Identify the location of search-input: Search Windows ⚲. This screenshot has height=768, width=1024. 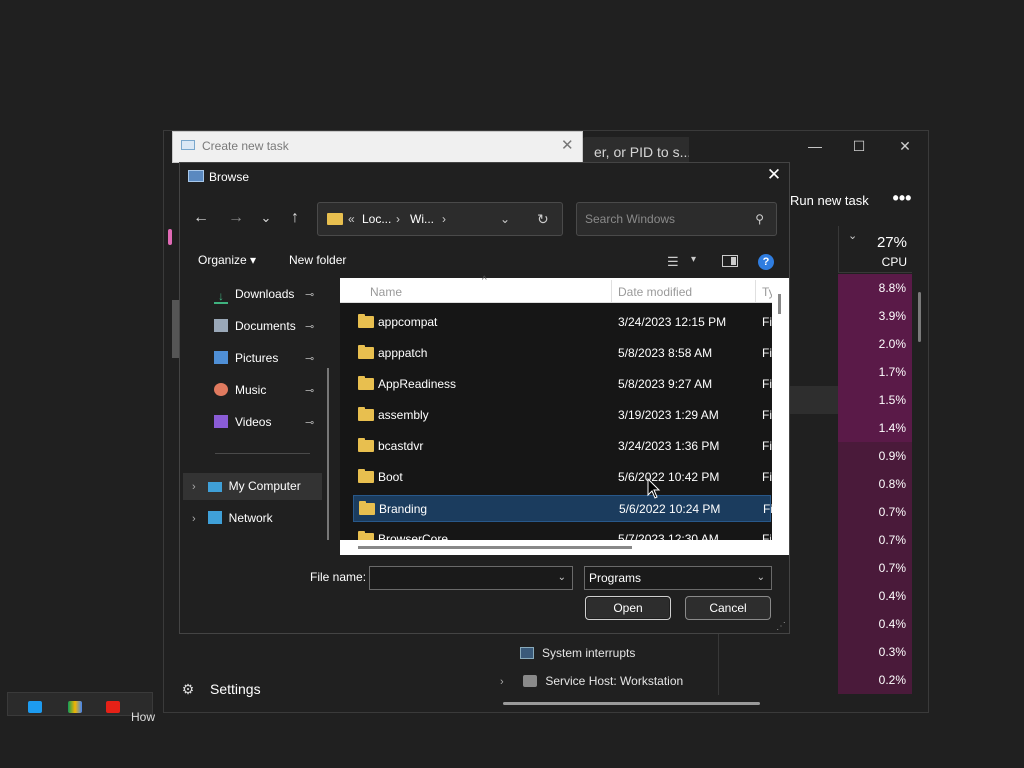
(676, 219).